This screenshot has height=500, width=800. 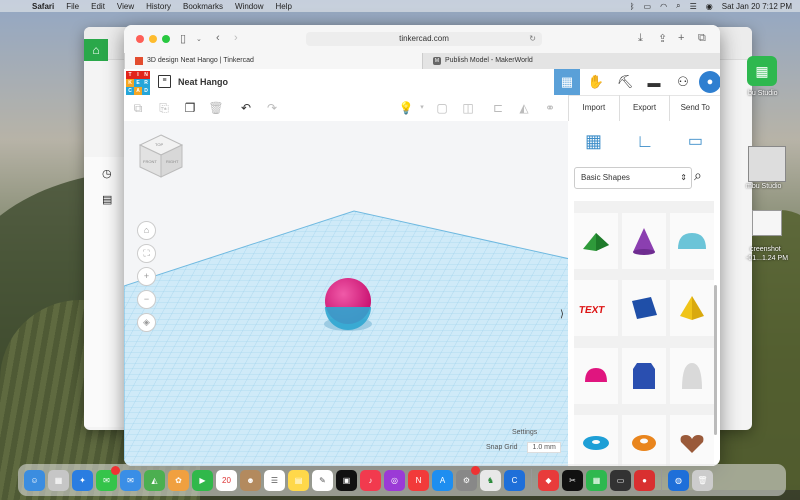 I want to click on share-icon: ⇪, so click(x=662, y=38).